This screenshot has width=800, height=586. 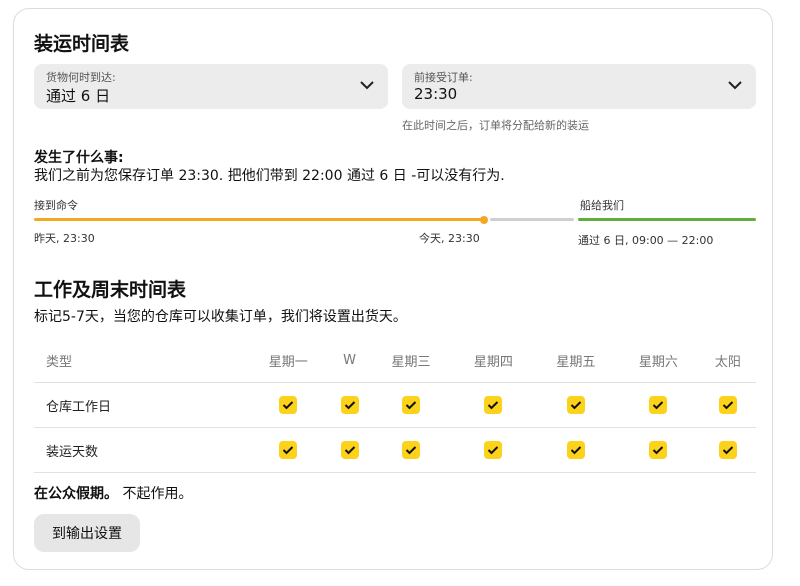 I want to click on accept-select-value: 23:30, so click(x=436, y=94).